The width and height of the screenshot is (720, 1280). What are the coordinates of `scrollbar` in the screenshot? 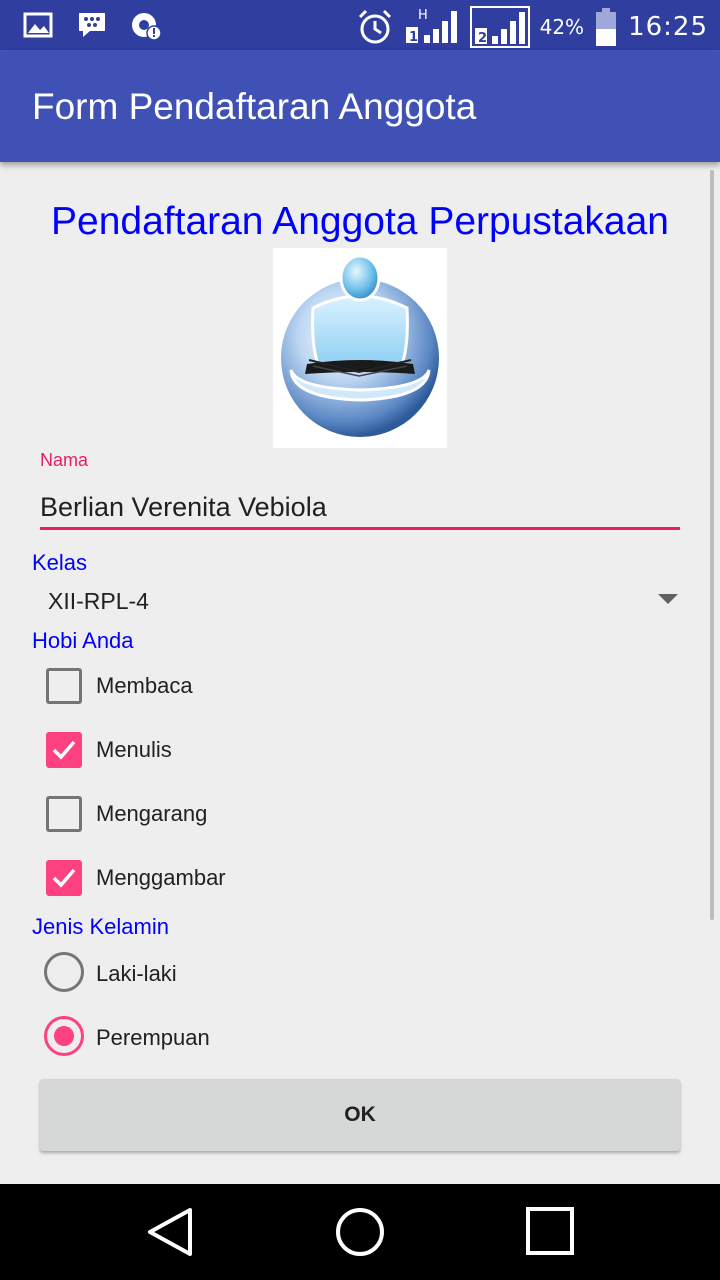 It's located at (712, 545).